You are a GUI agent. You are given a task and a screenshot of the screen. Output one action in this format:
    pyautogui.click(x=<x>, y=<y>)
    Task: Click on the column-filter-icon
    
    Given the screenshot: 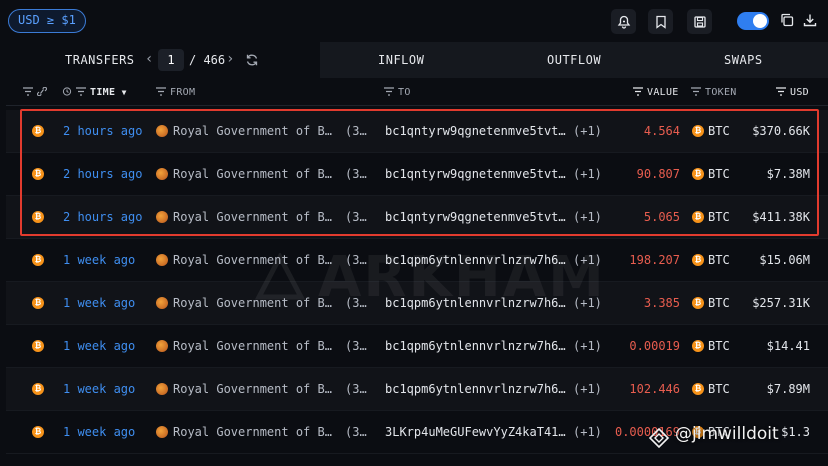 What is the action you would take?
    pyautogui.click(x=37, y=92)
    